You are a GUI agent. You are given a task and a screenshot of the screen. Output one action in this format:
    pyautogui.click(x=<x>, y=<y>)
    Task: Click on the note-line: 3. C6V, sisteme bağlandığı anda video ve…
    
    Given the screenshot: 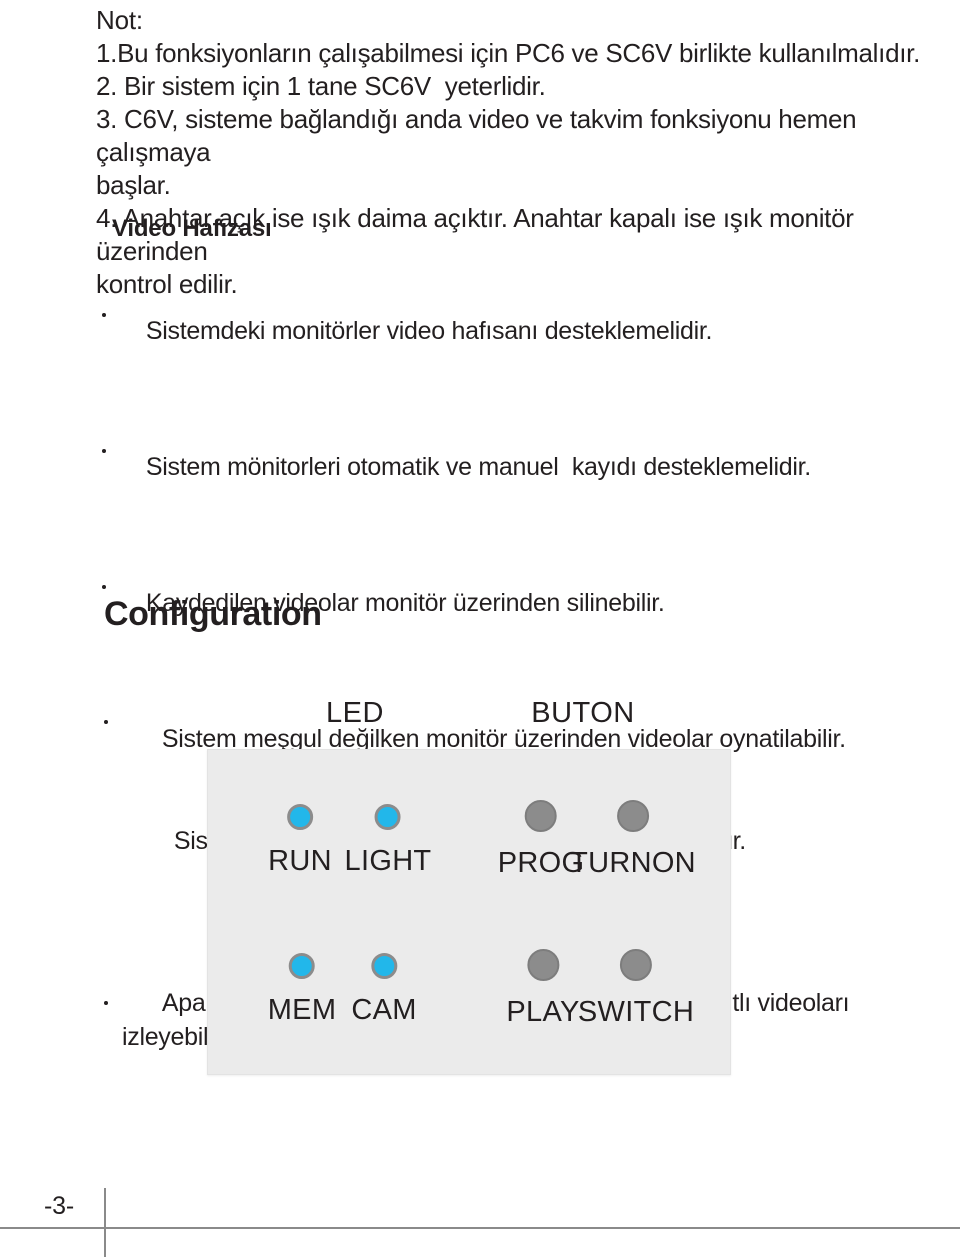 What is the action you would take?
    pyautogui.click(x=480, y=135)
    